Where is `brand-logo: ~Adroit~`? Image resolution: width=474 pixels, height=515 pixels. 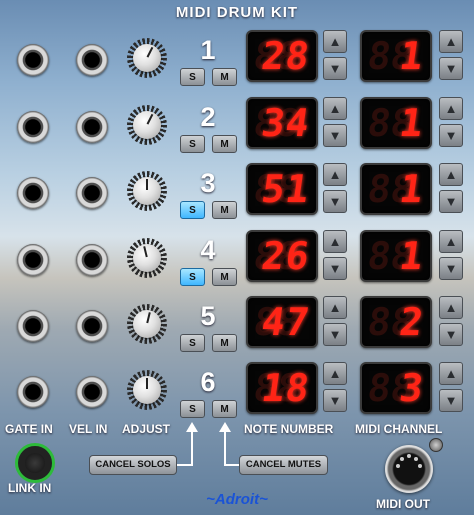 brand-logo: ~Adroit~ is located at coordinates (237, 499).